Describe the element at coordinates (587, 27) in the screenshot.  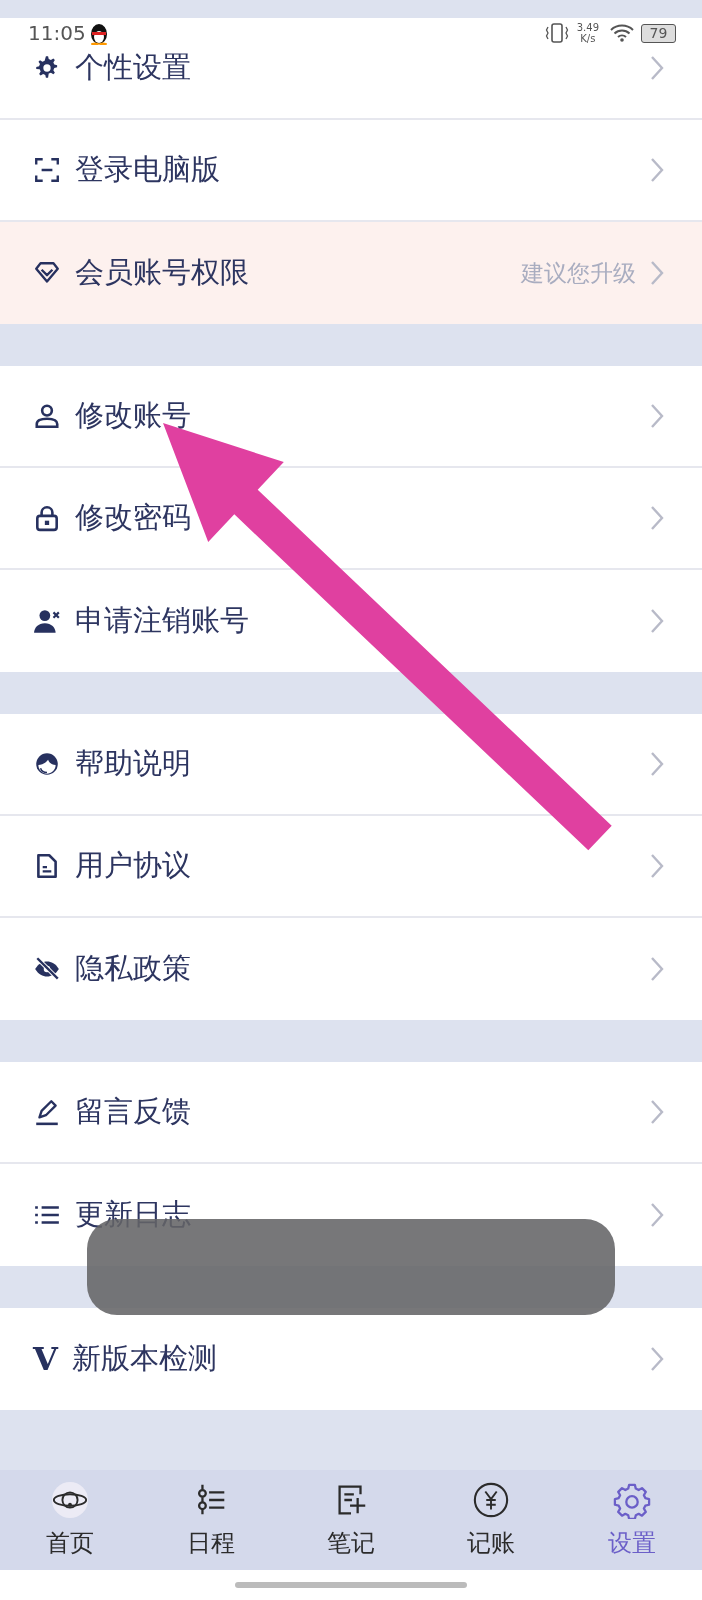
I see `network-speed: 3.49` at that location.